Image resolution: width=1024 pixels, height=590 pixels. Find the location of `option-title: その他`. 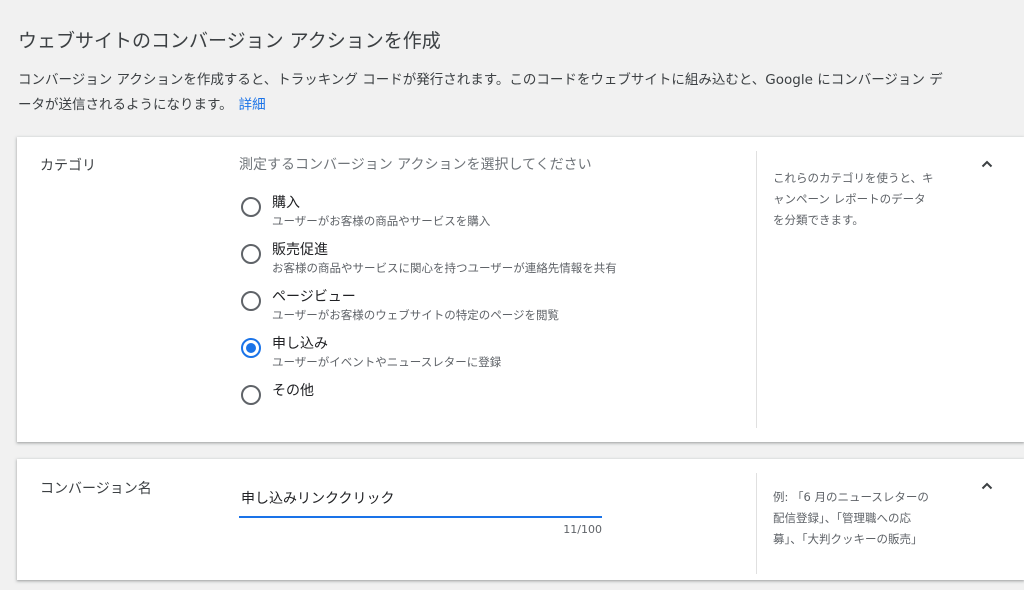

option-title: その他 is located at coordinates (293, 391).